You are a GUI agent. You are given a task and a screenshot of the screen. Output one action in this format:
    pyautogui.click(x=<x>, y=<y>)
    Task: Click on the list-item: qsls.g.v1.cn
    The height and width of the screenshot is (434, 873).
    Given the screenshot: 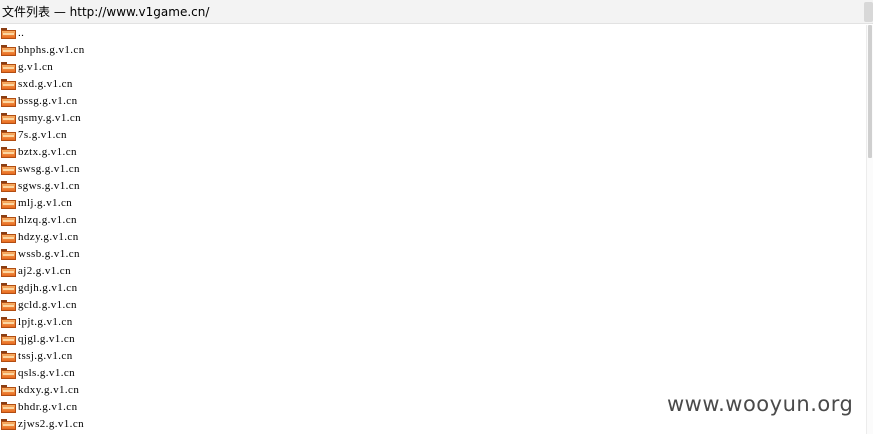 What is the action you would take?
    pyautogui.click(x=430, y=373)
    